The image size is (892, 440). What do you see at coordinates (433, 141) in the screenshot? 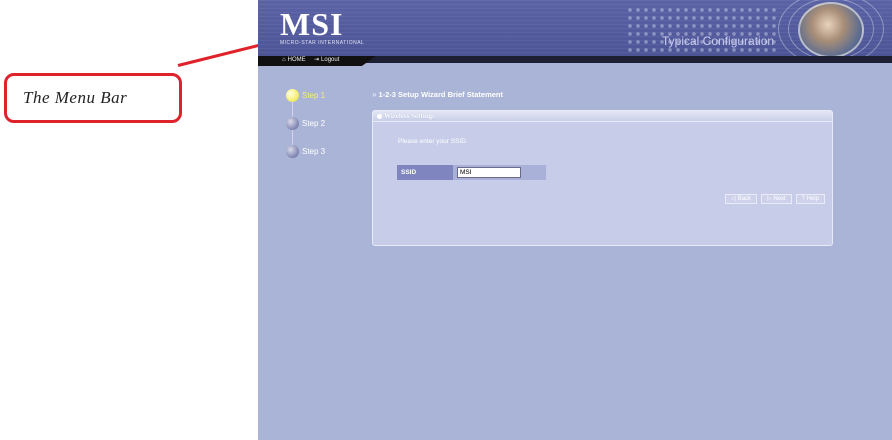
I see `ssid-prompt: Please enter your SSID.` at bounding box center [433, 141].